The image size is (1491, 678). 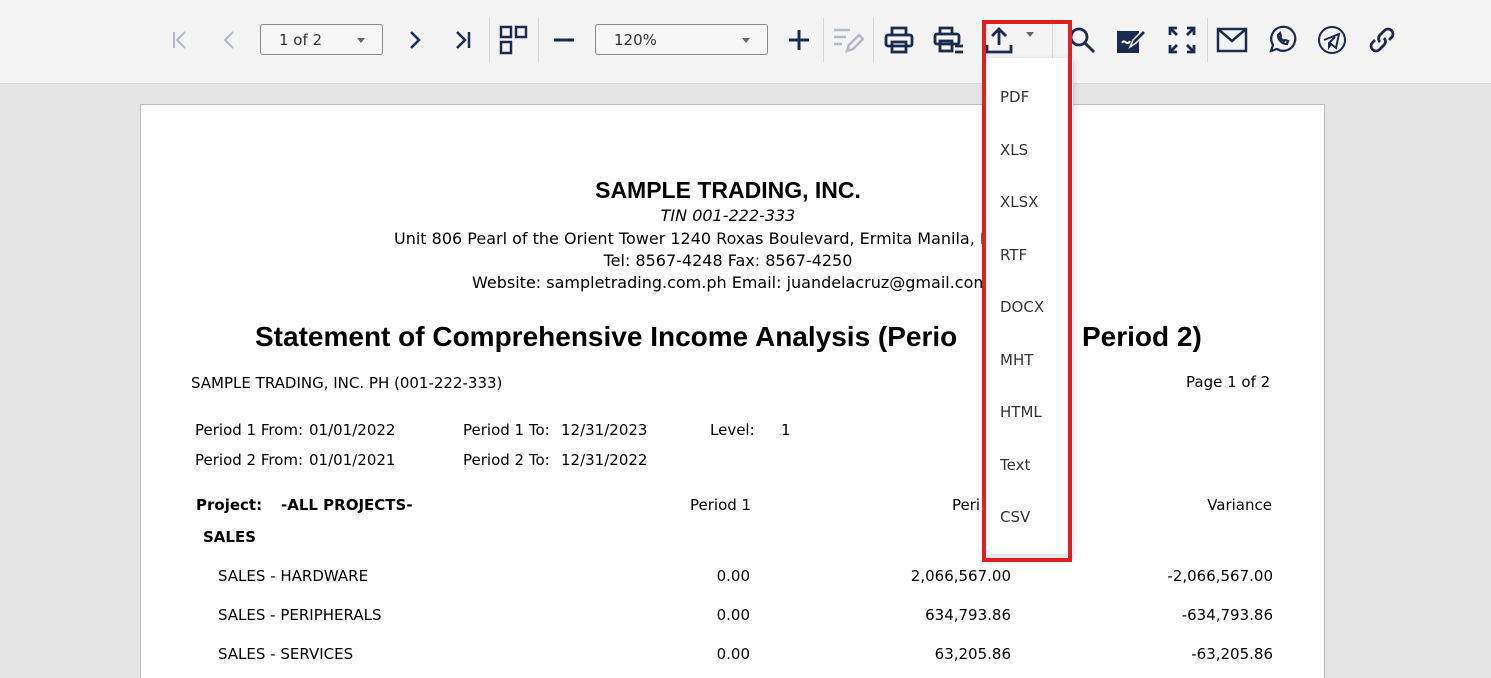 I want to click on highlight-box, so click(x=1027, y=291).